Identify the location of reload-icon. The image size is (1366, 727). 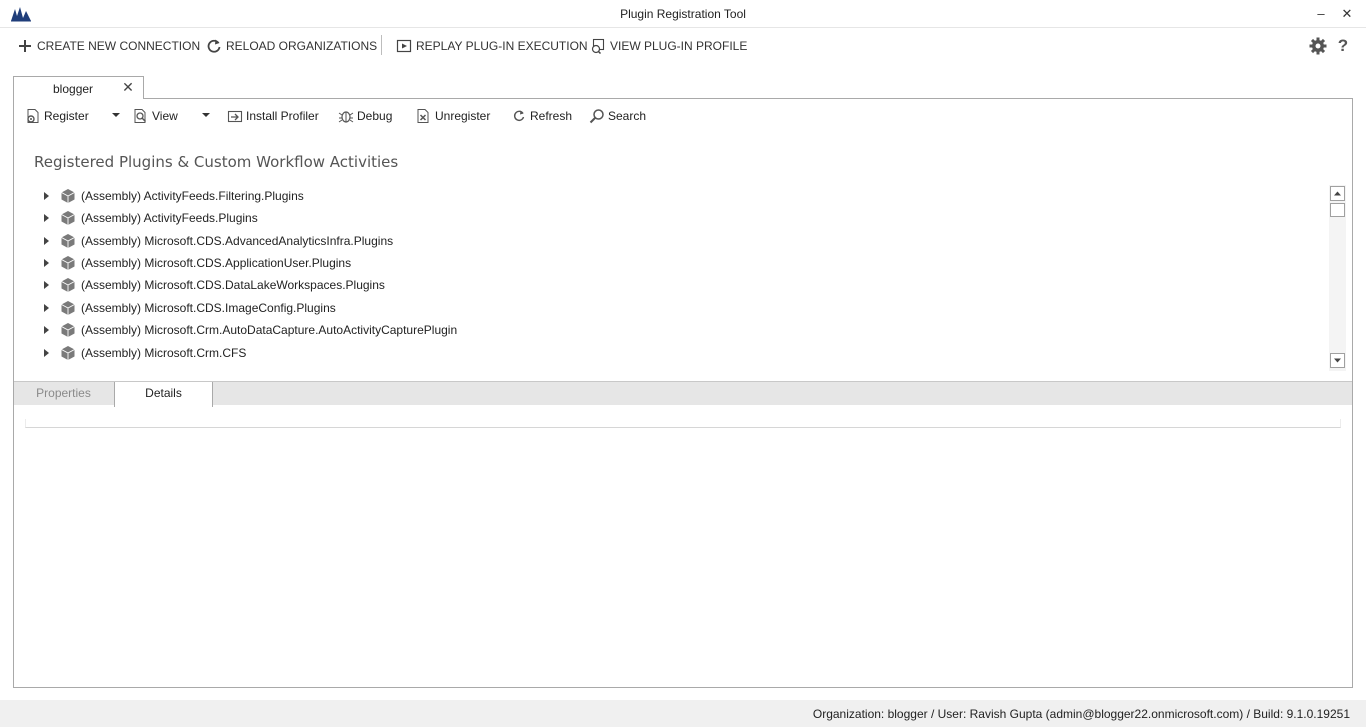
(214, 46).